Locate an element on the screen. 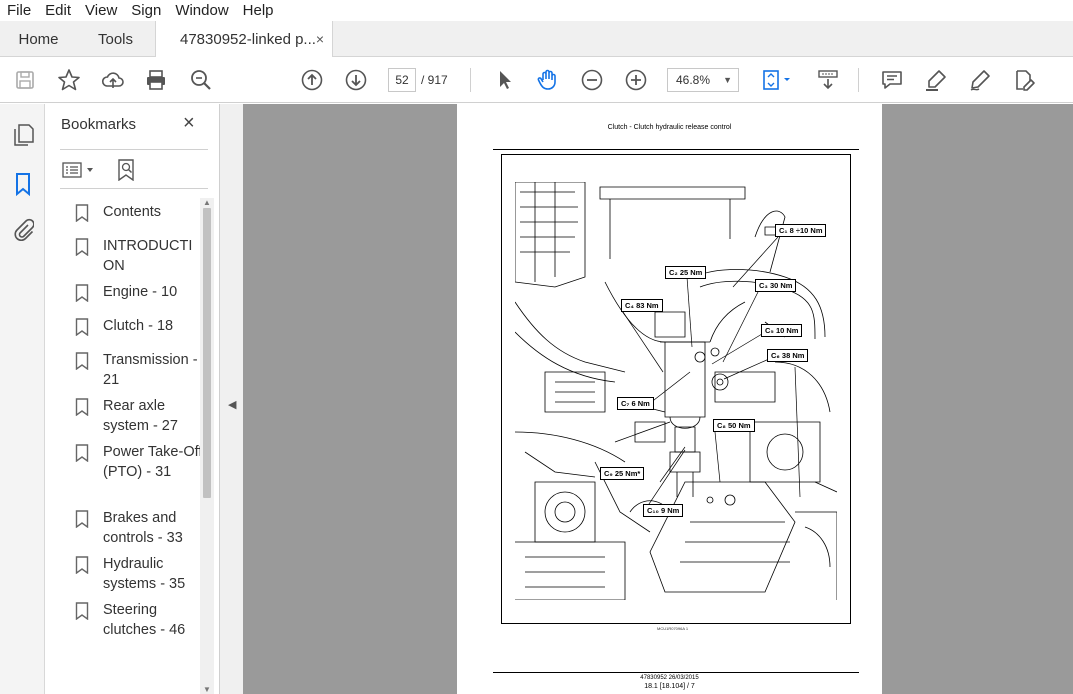 Image resolution: width=1073 pixels, height=694 pixels. bookmark-options-icon is located at coordinates (80, 170).